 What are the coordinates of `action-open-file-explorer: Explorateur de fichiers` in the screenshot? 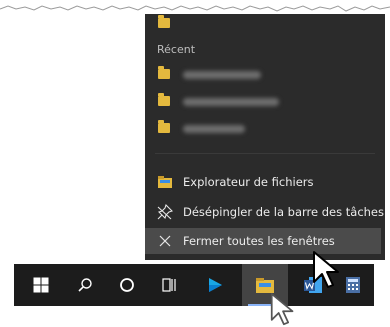 It's located at (265, 182).